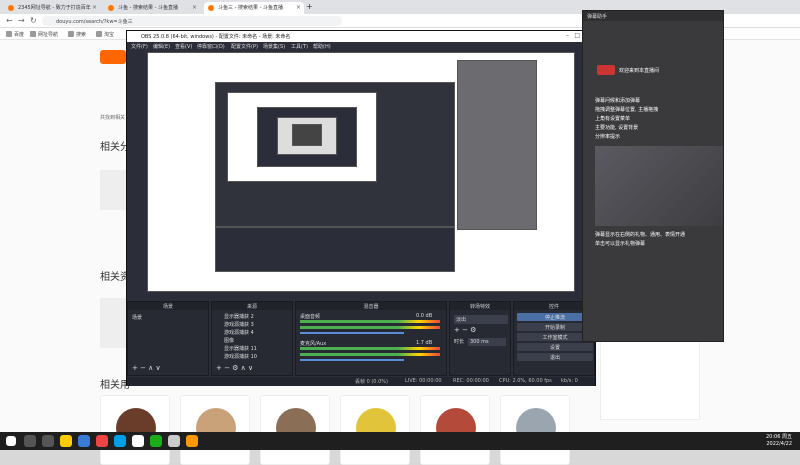  What do you see at coordinates (424, 316) in the screenshot?
I see `mixer-channel-db: 0.0 dB` at bounding box center [424, 316].